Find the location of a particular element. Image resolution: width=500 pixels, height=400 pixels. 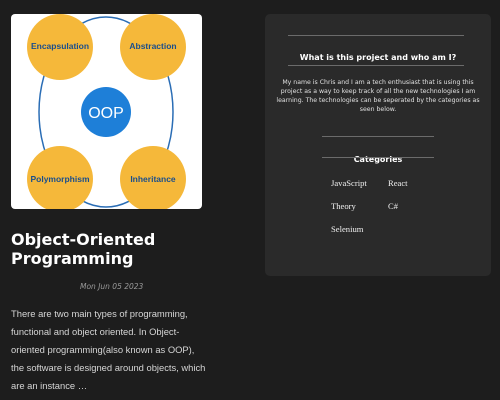

category-link-csharp: C# is located at coordinates (393, 206).